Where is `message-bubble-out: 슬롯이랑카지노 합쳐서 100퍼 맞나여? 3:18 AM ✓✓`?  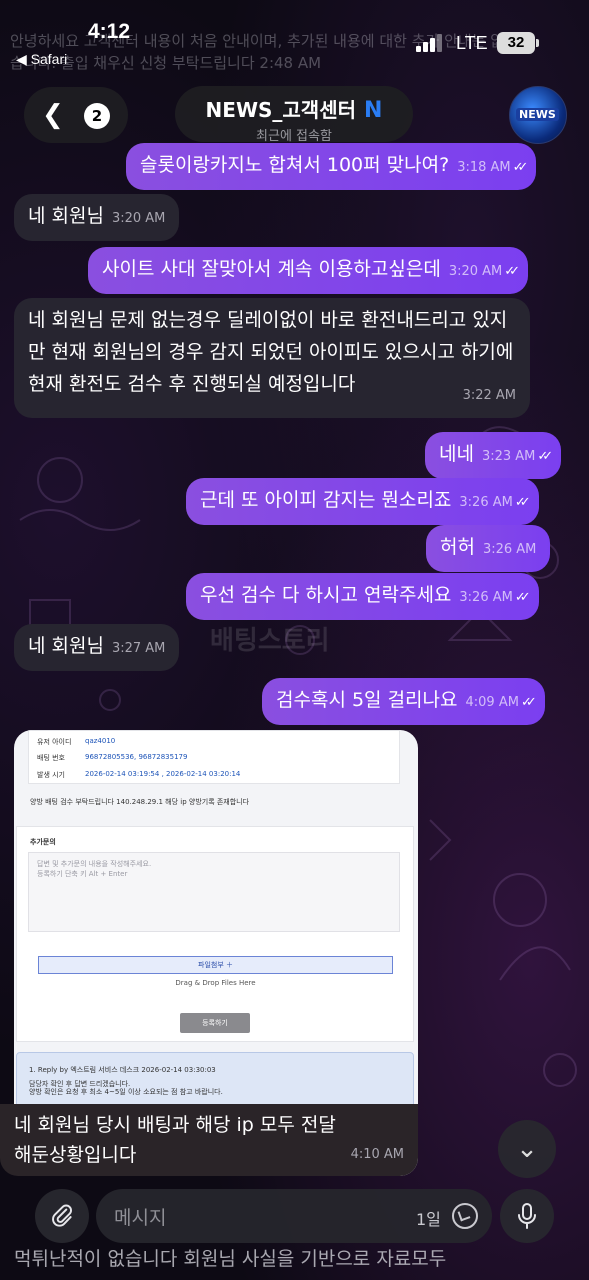
message-bubble-out: 슬롯이랑카지노 합쳐서 100퍼 맞나여? 3:18 AM ✓✓ is located at coordinates (331, 166).